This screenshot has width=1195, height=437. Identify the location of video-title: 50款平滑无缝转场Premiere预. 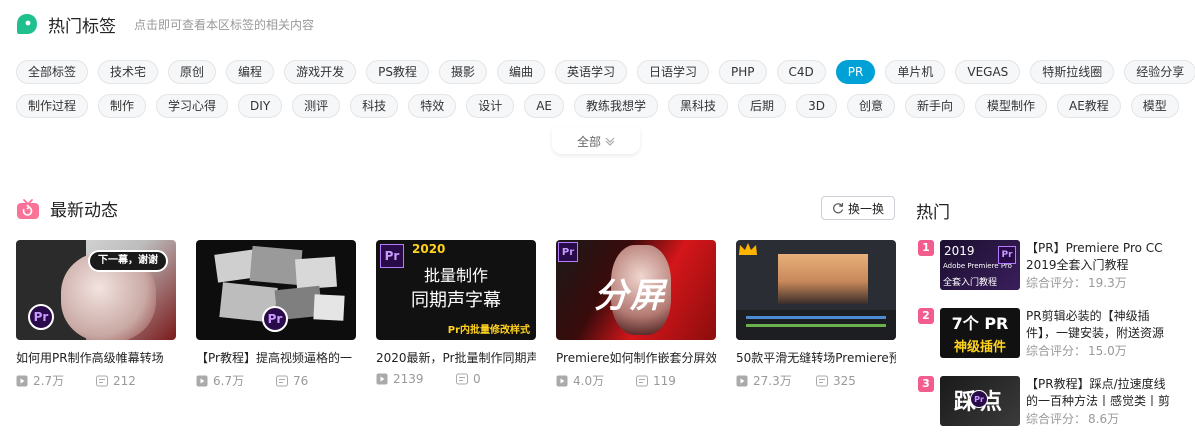
(816, 358).